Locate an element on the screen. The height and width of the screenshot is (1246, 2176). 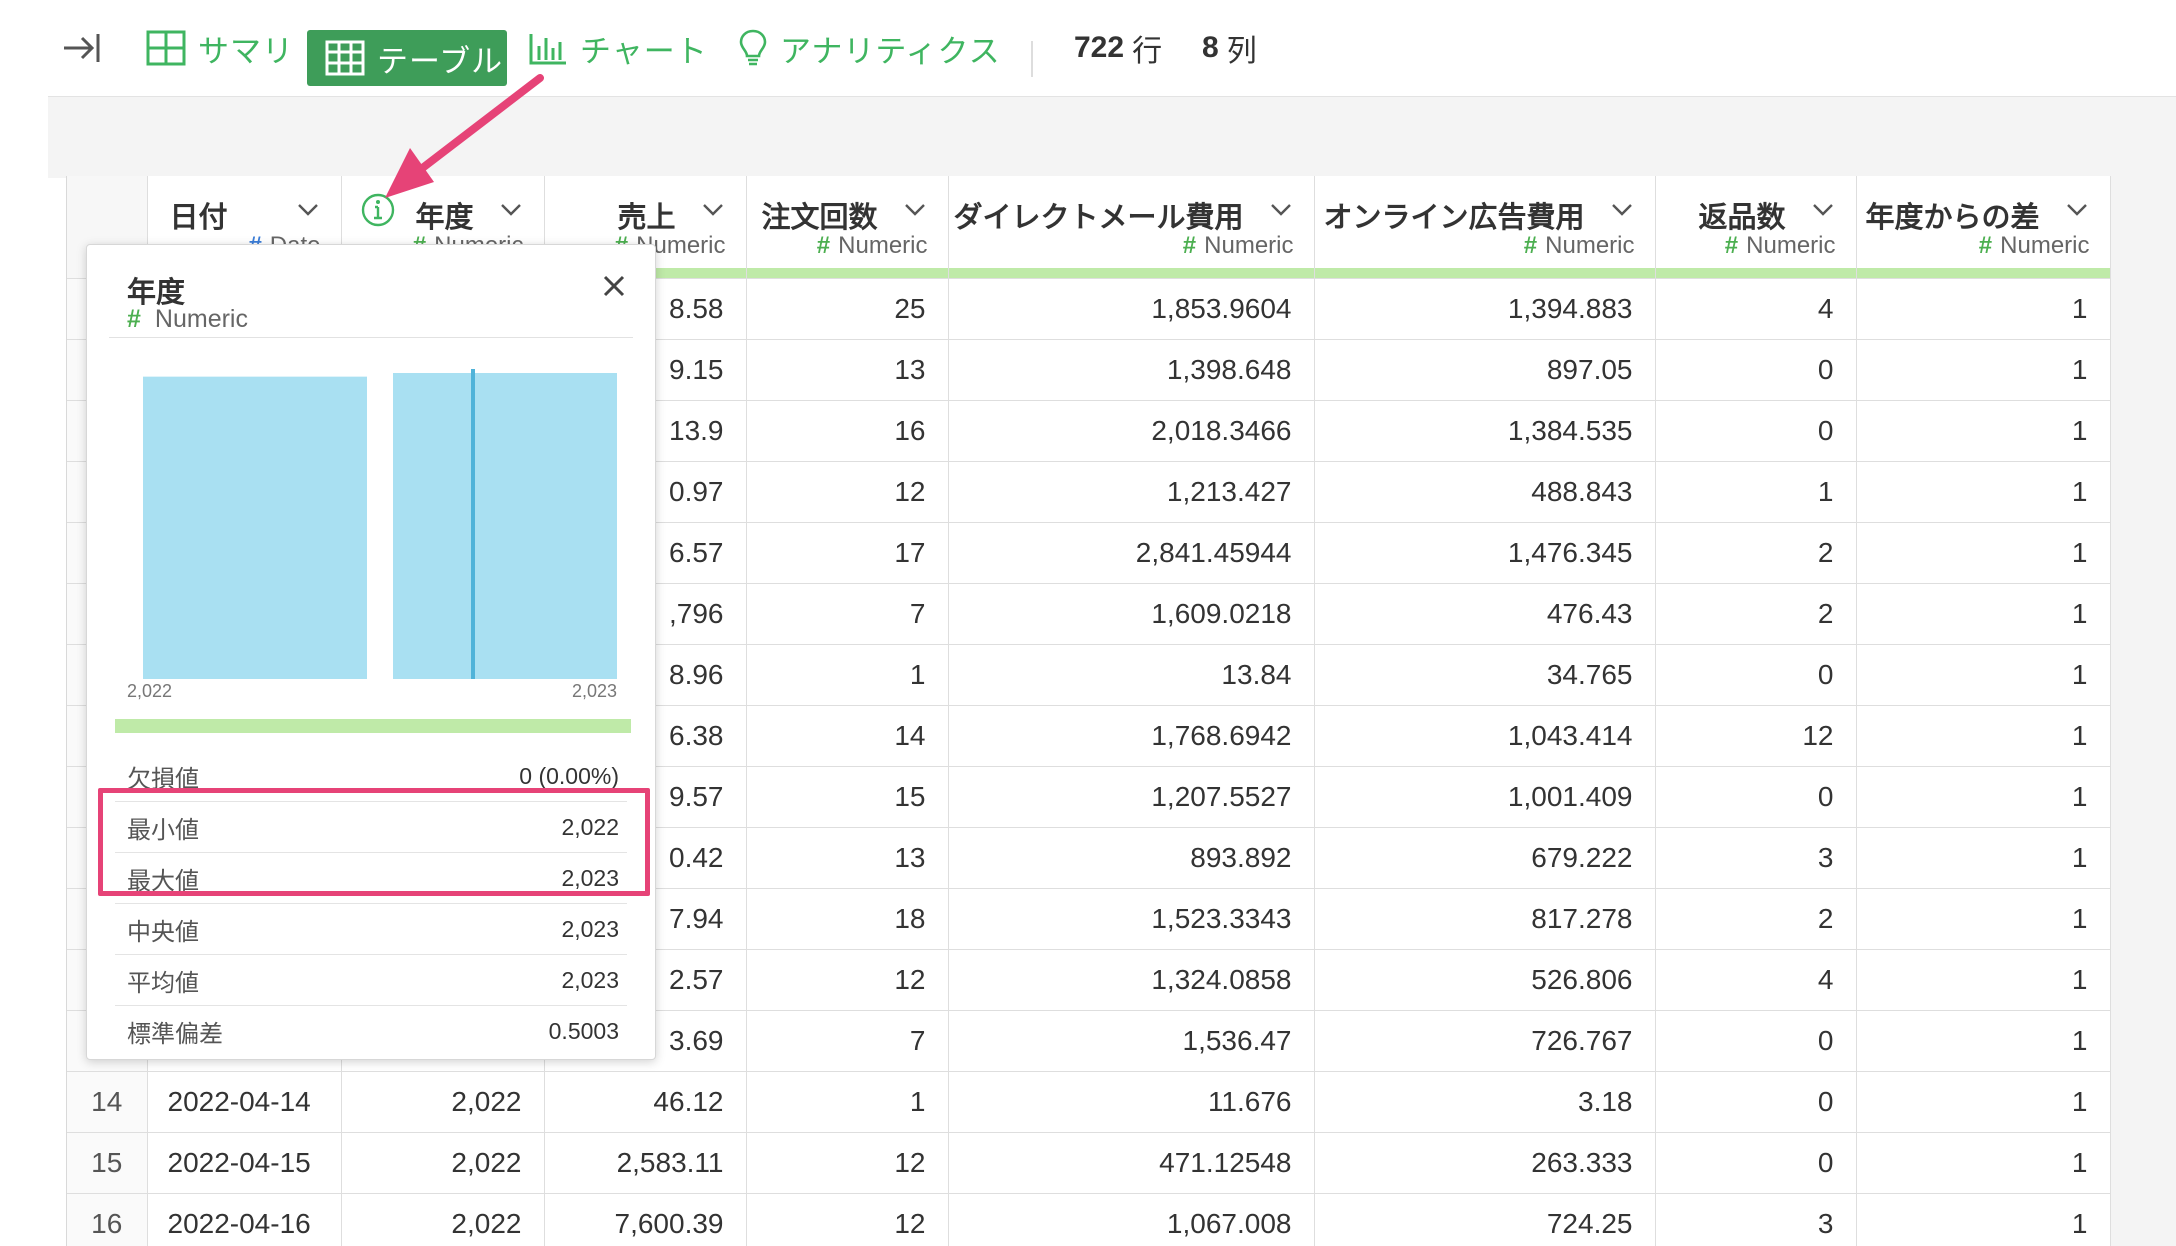
table-cell: 1,001.409 is located at coordinates (1485, 797).